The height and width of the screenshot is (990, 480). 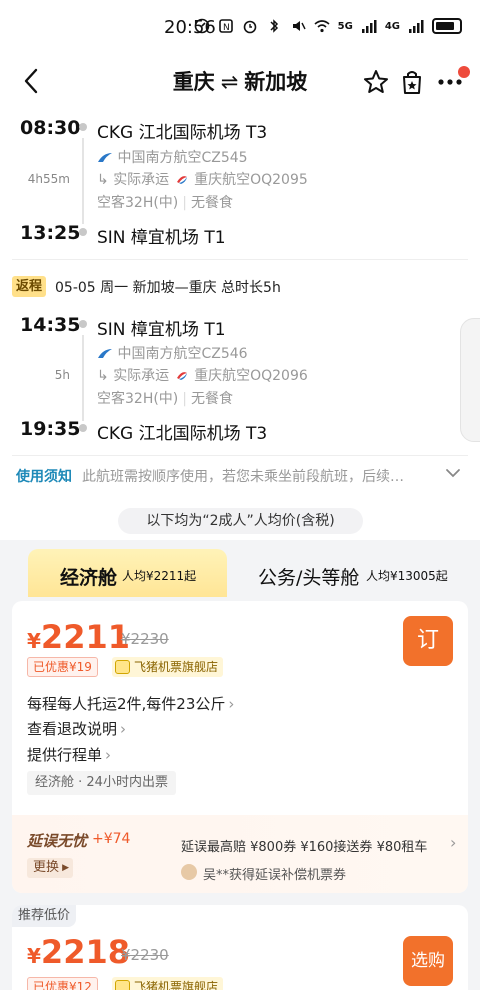 I want to click on notice-label: 使用须知, so click(x=44, y=477).